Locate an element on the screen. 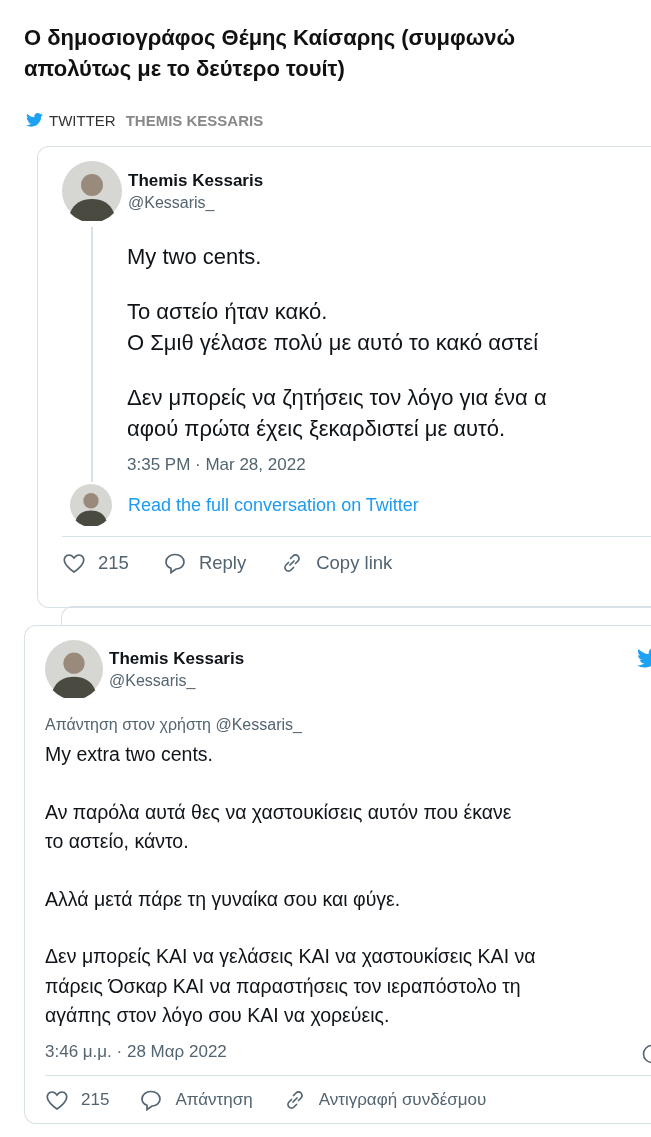  reply-to-text: Απάντηση στον χρήστη @Kessaris_ is located at coordinates (174, 725).